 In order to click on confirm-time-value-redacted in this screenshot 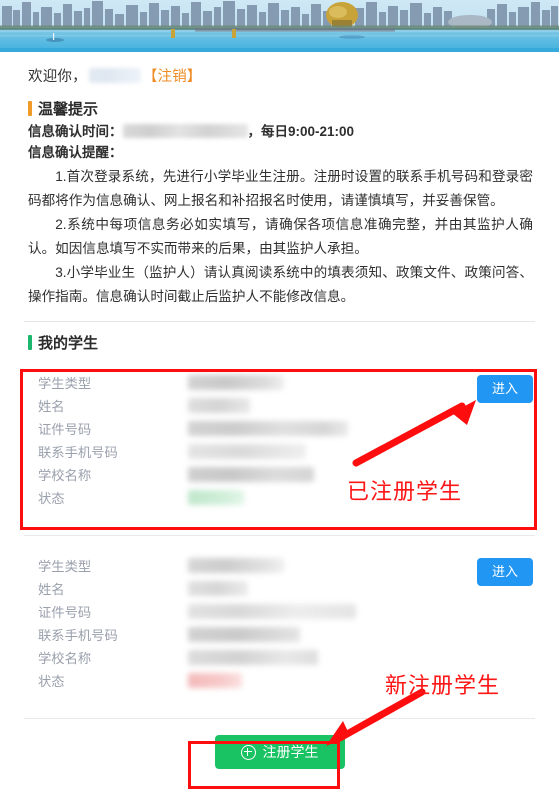, I will do `click(185, 131)`.